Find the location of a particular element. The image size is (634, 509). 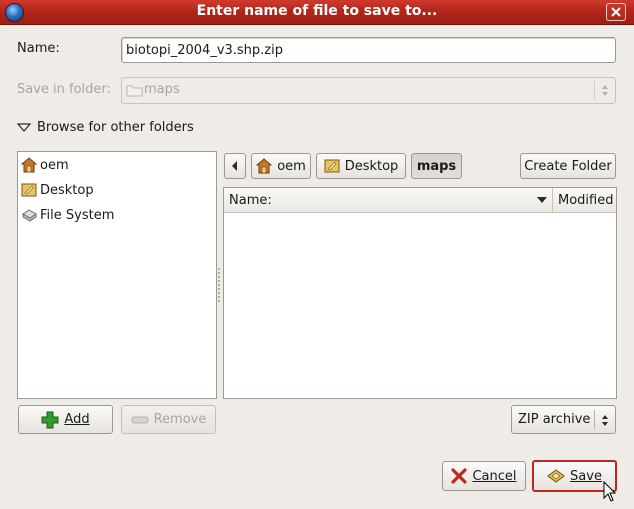

name-label: Name: is located at coordinates (38, 48).